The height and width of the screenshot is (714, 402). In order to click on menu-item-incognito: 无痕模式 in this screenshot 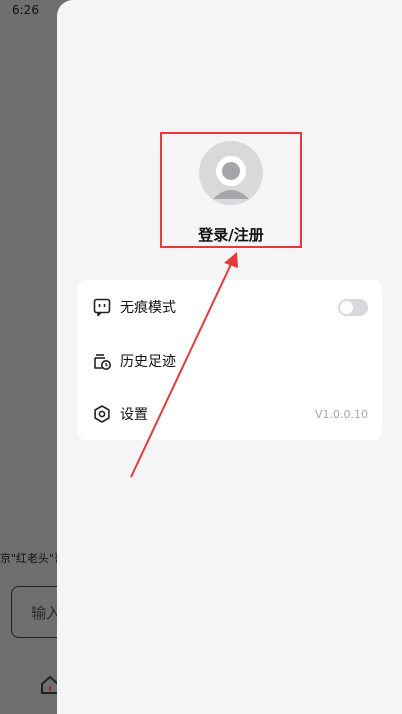, I will do `click(229, 307)`.